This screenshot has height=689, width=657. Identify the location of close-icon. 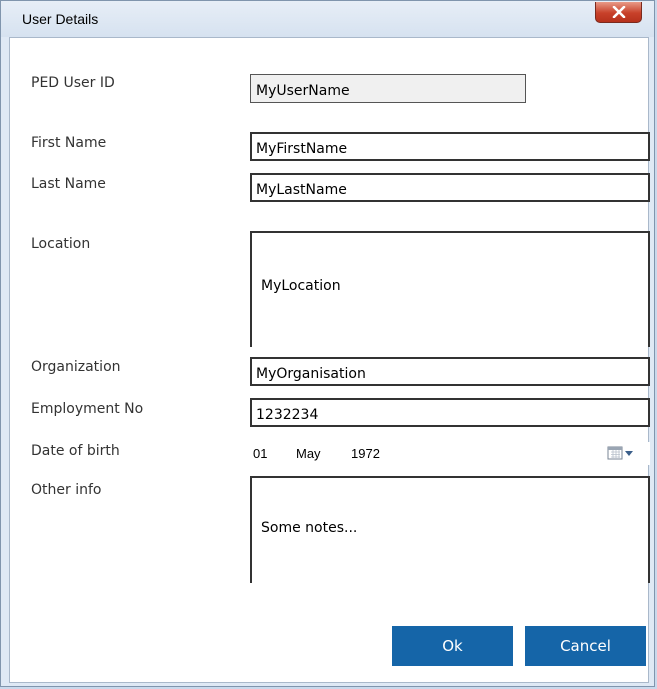
(618, 12).